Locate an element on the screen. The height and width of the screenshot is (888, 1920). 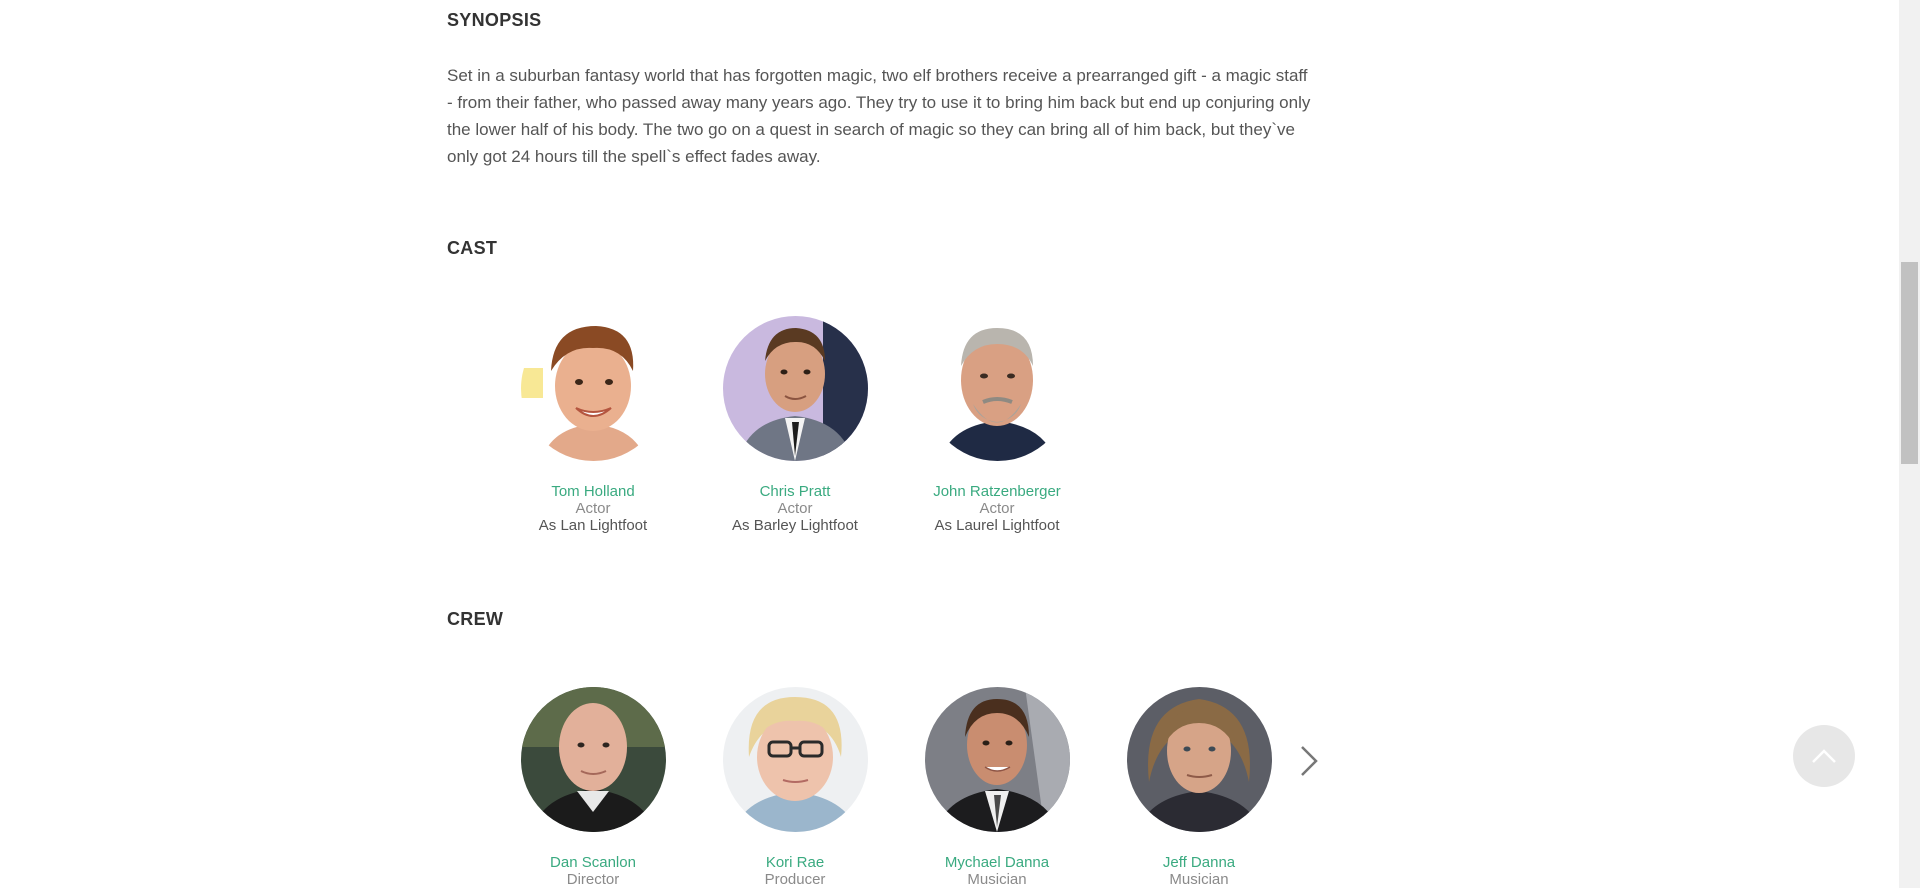
cast-member-character: As Lan Lightfoot is located at coordinates (593, 525).